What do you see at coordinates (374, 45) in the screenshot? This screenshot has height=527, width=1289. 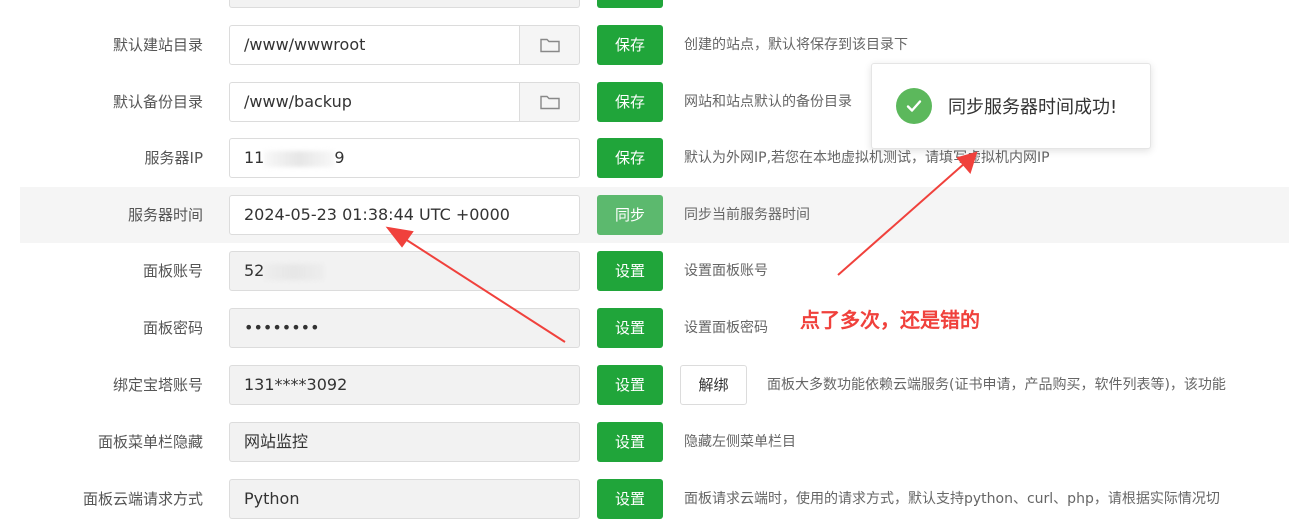 I see `site-dir-input: /www/wwwroot` at bounding box center [374, 45].